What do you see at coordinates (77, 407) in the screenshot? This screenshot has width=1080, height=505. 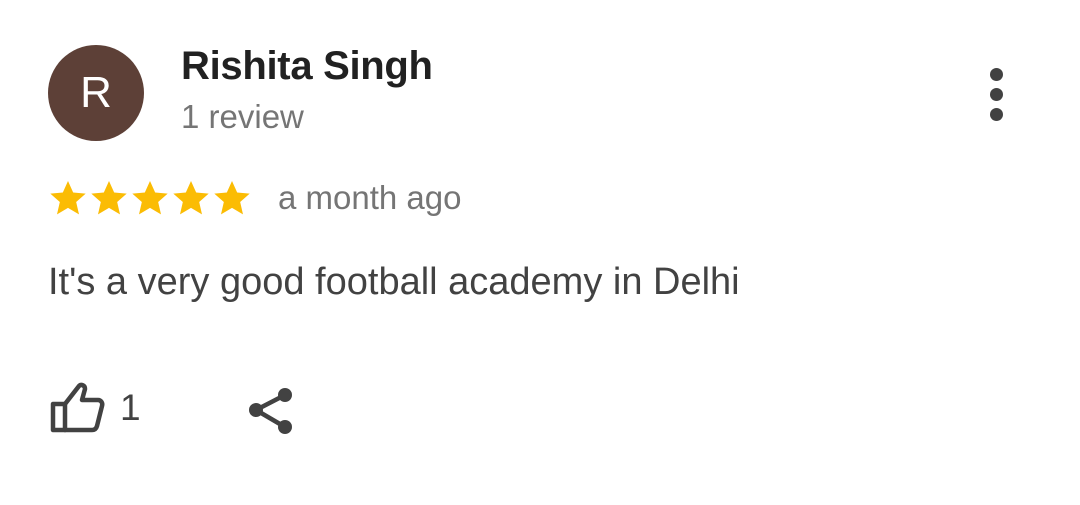 I see `thumb-up-outline-icon` at bounding box center [77, 407].